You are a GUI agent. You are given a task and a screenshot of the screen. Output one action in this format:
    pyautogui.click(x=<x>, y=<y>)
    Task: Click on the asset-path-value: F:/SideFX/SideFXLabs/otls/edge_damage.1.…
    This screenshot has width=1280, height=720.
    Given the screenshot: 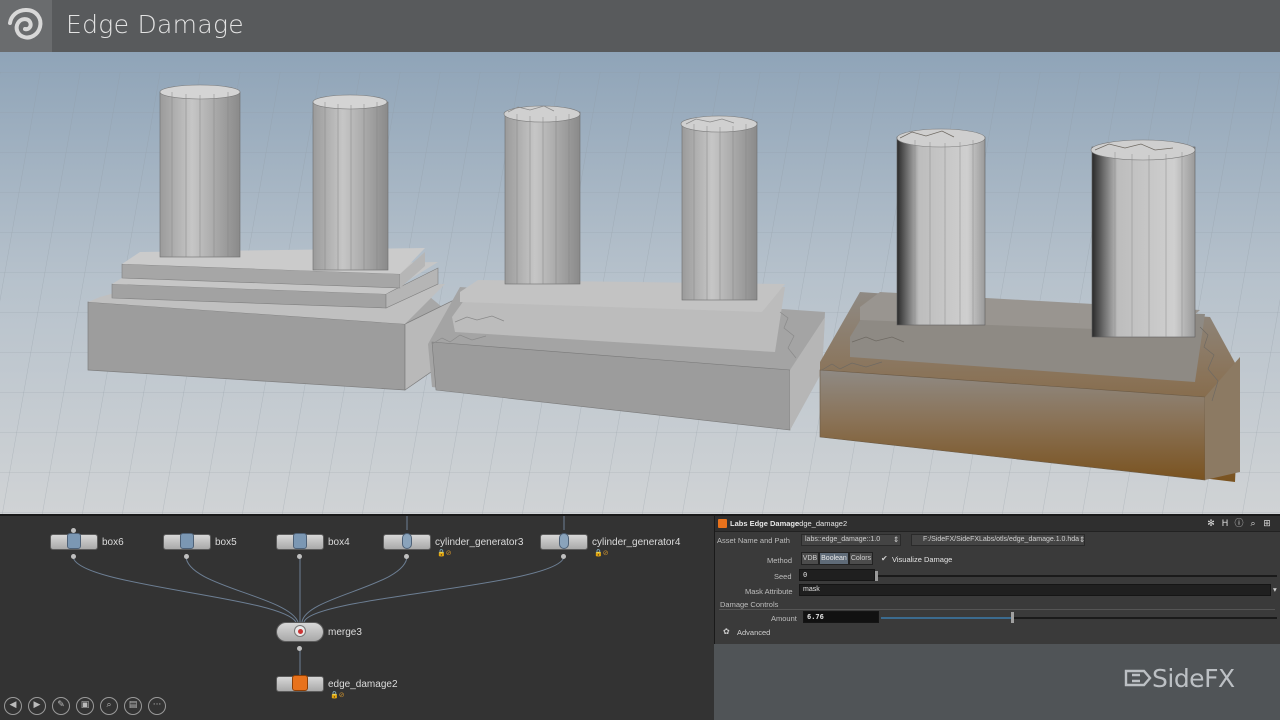 What is the action you would take?
    pyautogui.click(x=1001, y=539)
    